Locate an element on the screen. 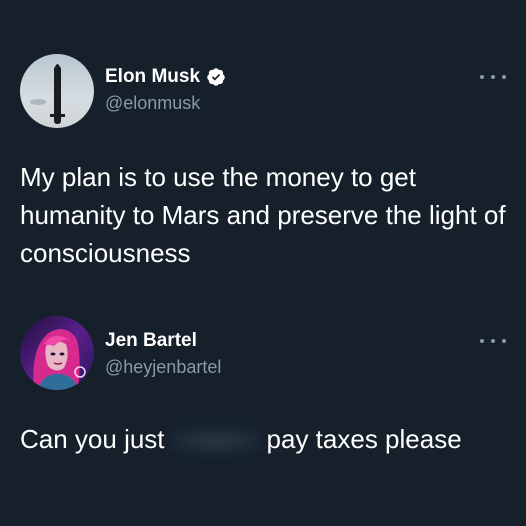  handle: @heyjenbartel is located at coordinates (163, 367).